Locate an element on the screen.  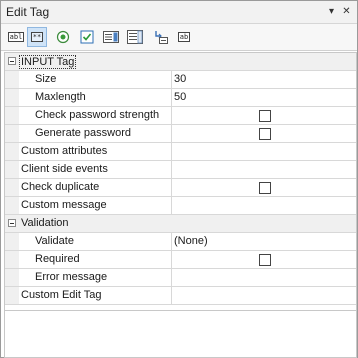
property-name: Error message is located at coordinates (71, 277).